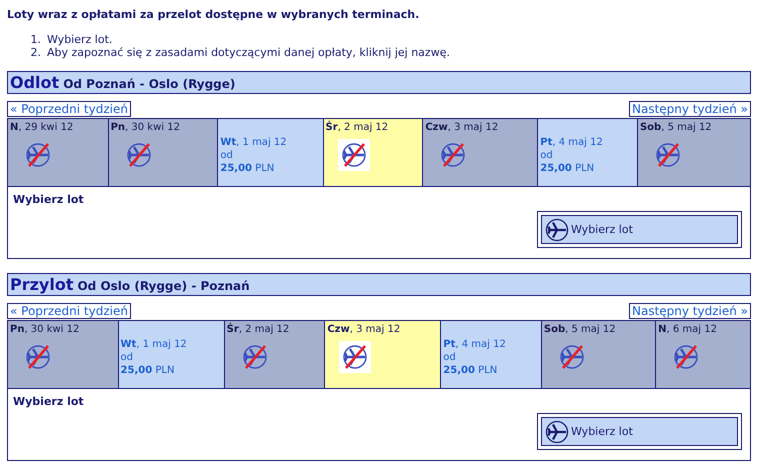 The width and height of the screenshot is (758, 474). What do you see at coordinates (58, 152) in the screenshot?
I see `day-cell: N, 29 kwi 12` at bounding box center [58, 152].